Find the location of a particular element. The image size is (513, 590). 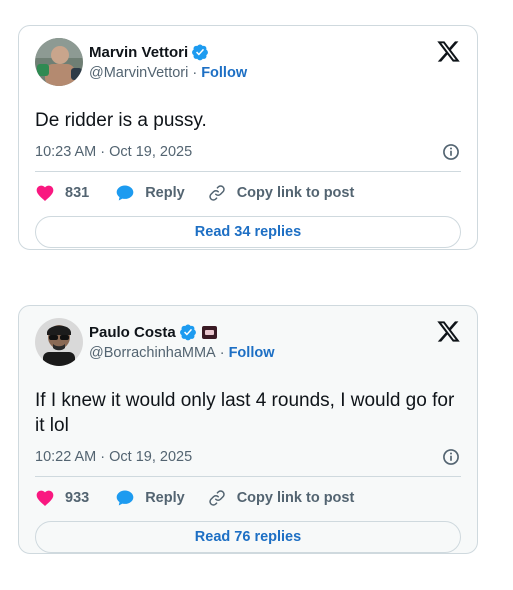

like-button: 831 is located at coordinates (62, 193).